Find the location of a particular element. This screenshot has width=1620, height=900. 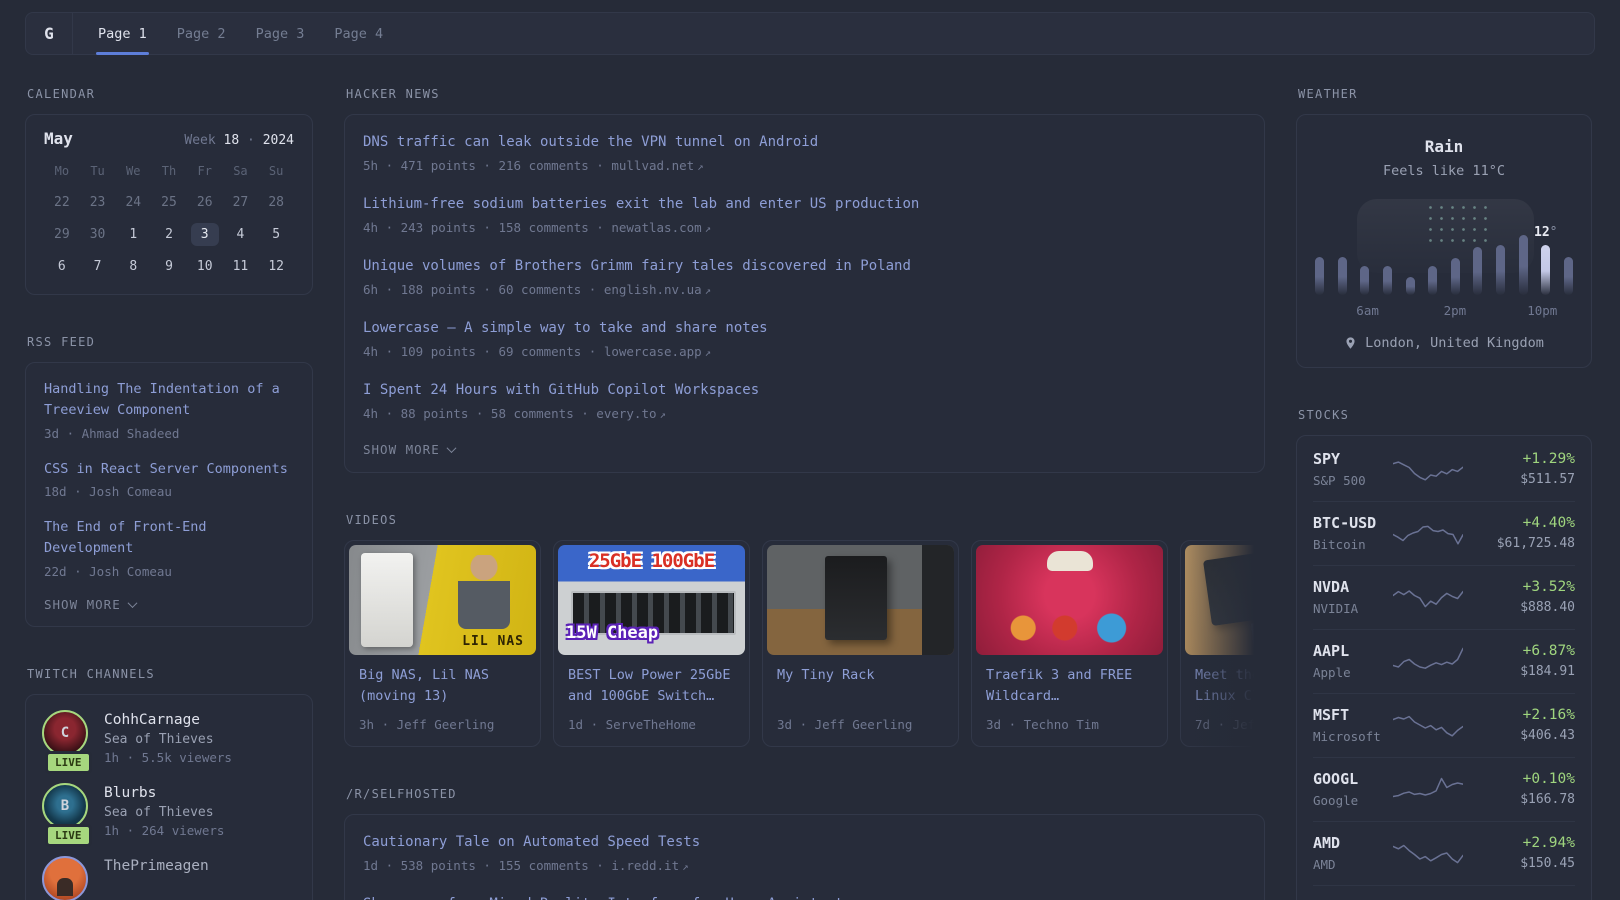

twitch-avatar: B LIVE is located at coordinates (67, 814).